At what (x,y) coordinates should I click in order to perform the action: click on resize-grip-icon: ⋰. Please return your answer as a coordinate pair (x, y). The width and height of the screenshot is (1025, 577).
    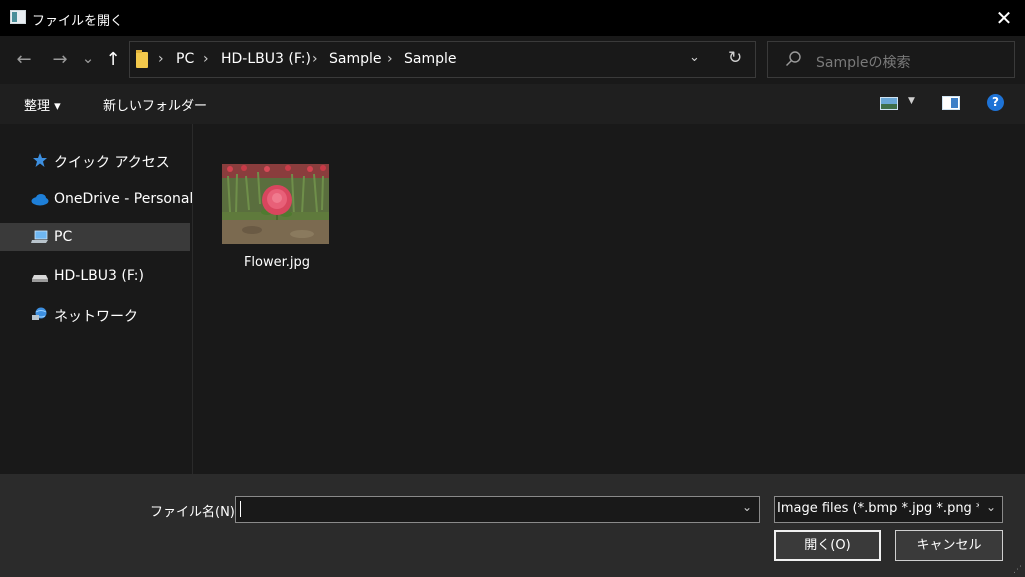
    Looking at the image, I should click on (1017, 570).